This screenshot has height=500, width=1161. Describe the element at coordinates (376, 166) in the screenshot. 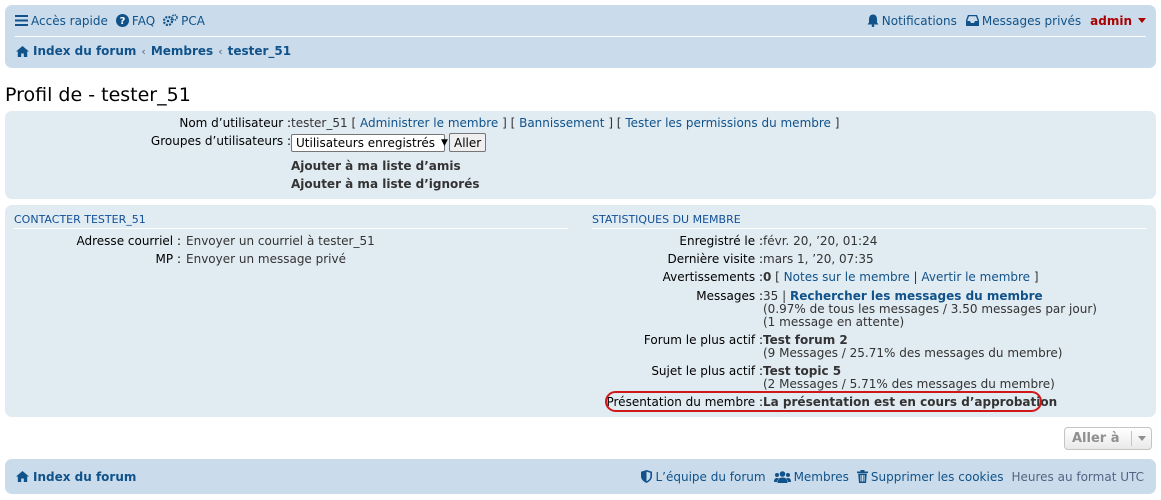

I see `add-friend-link: Ajouter à ma liste d’amis` at that location.